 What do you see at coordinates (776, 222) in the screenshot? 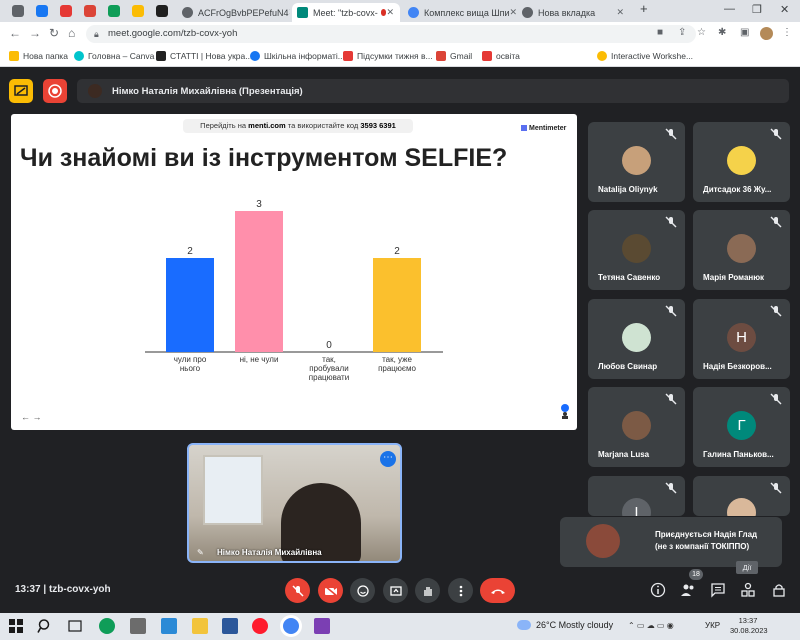
I see `mic-muted-icon` at bounding box center [776, 222].